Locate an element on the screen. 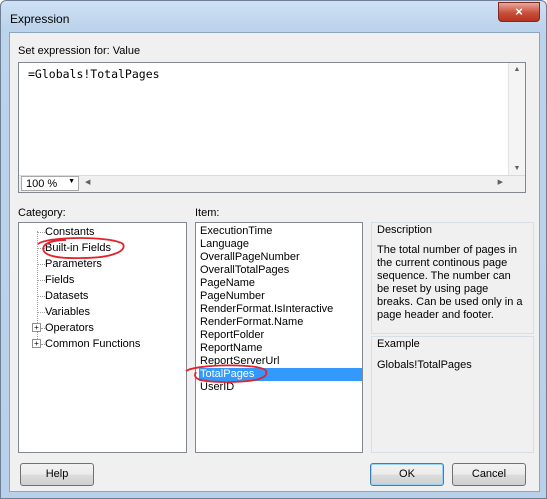 The image size is (547, 499). description-title: Description is located at coordinates (405, 230).